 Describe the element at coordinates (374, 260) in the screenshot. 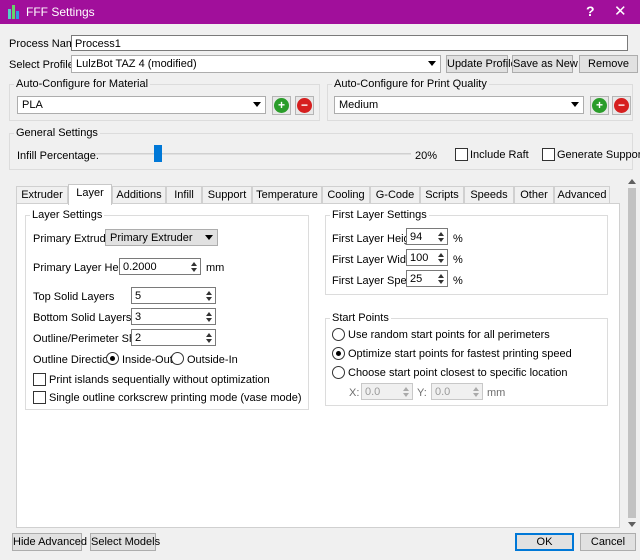

I see `first-layer-width-label: First Layer Width` at that location.